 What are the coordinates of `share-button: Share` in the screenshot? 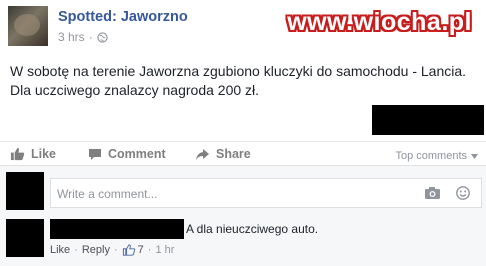 It's located at (223, 154).